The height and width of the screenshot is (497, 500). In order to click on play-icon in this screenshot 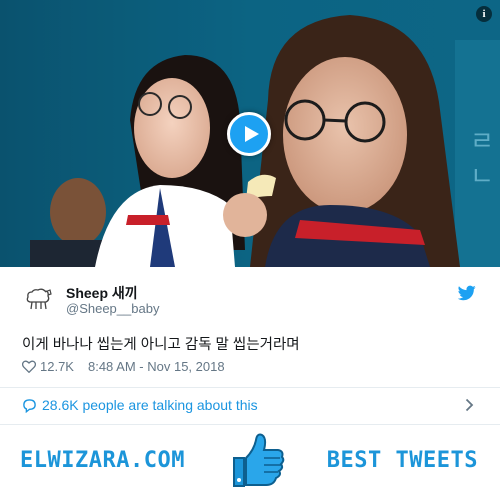, I will do `click(252, 134)`.